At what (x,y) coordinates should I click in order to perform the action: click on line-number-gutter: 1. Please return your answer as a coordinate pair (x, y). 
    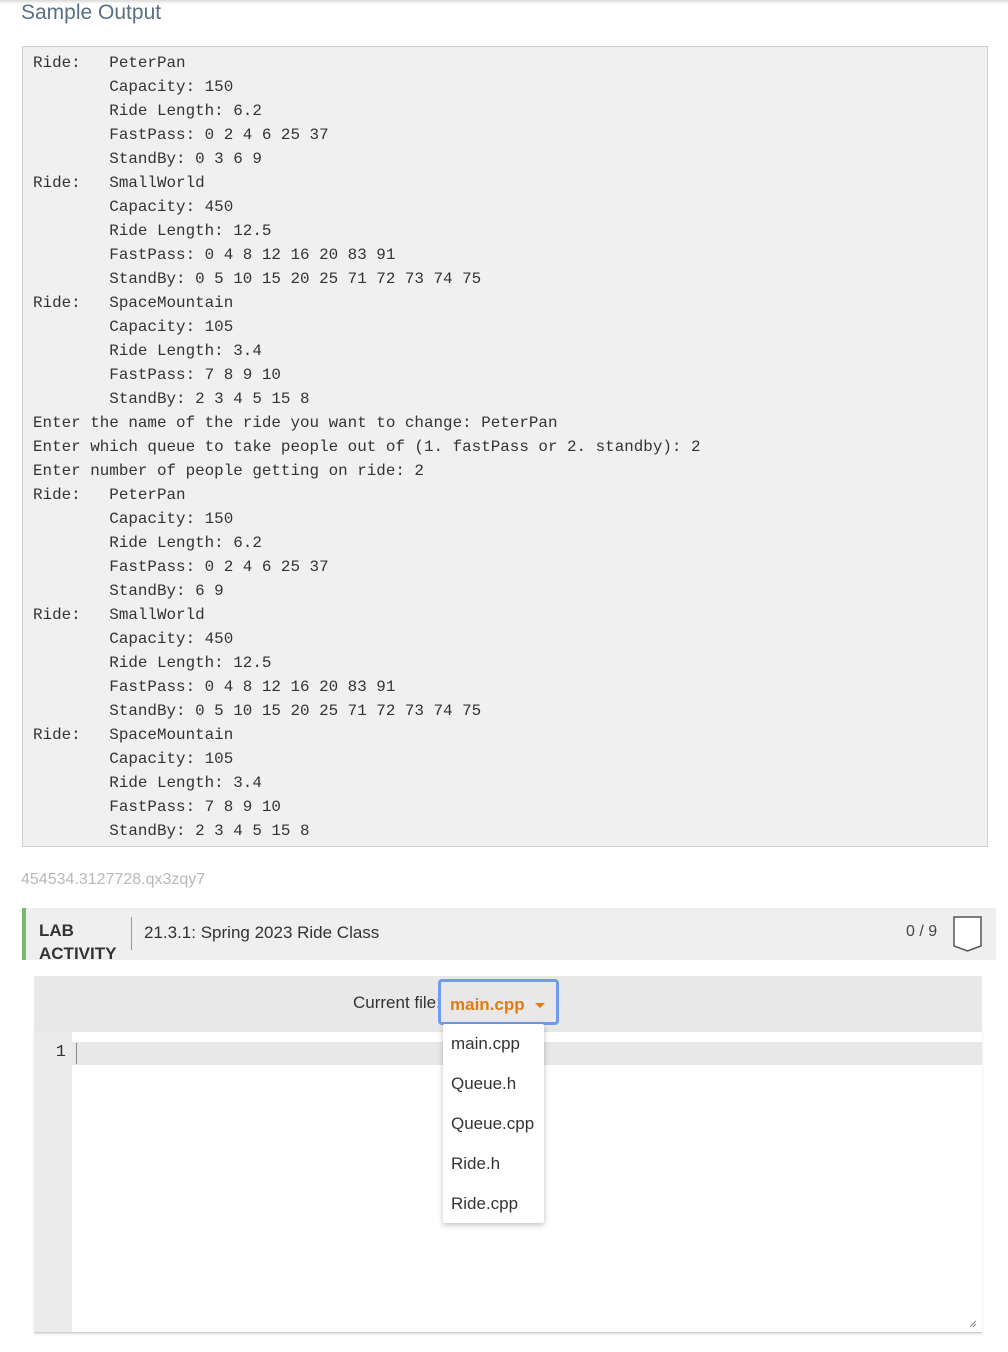
    Looking at the image, I should click on (53, 1182).